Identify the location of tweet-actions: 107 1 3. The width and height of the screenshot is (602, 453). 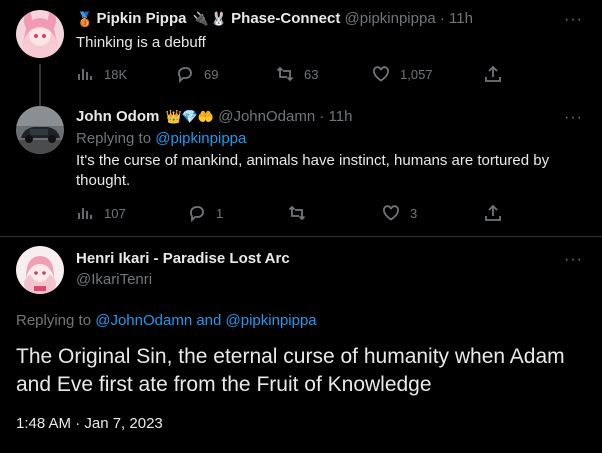
(291, 213).